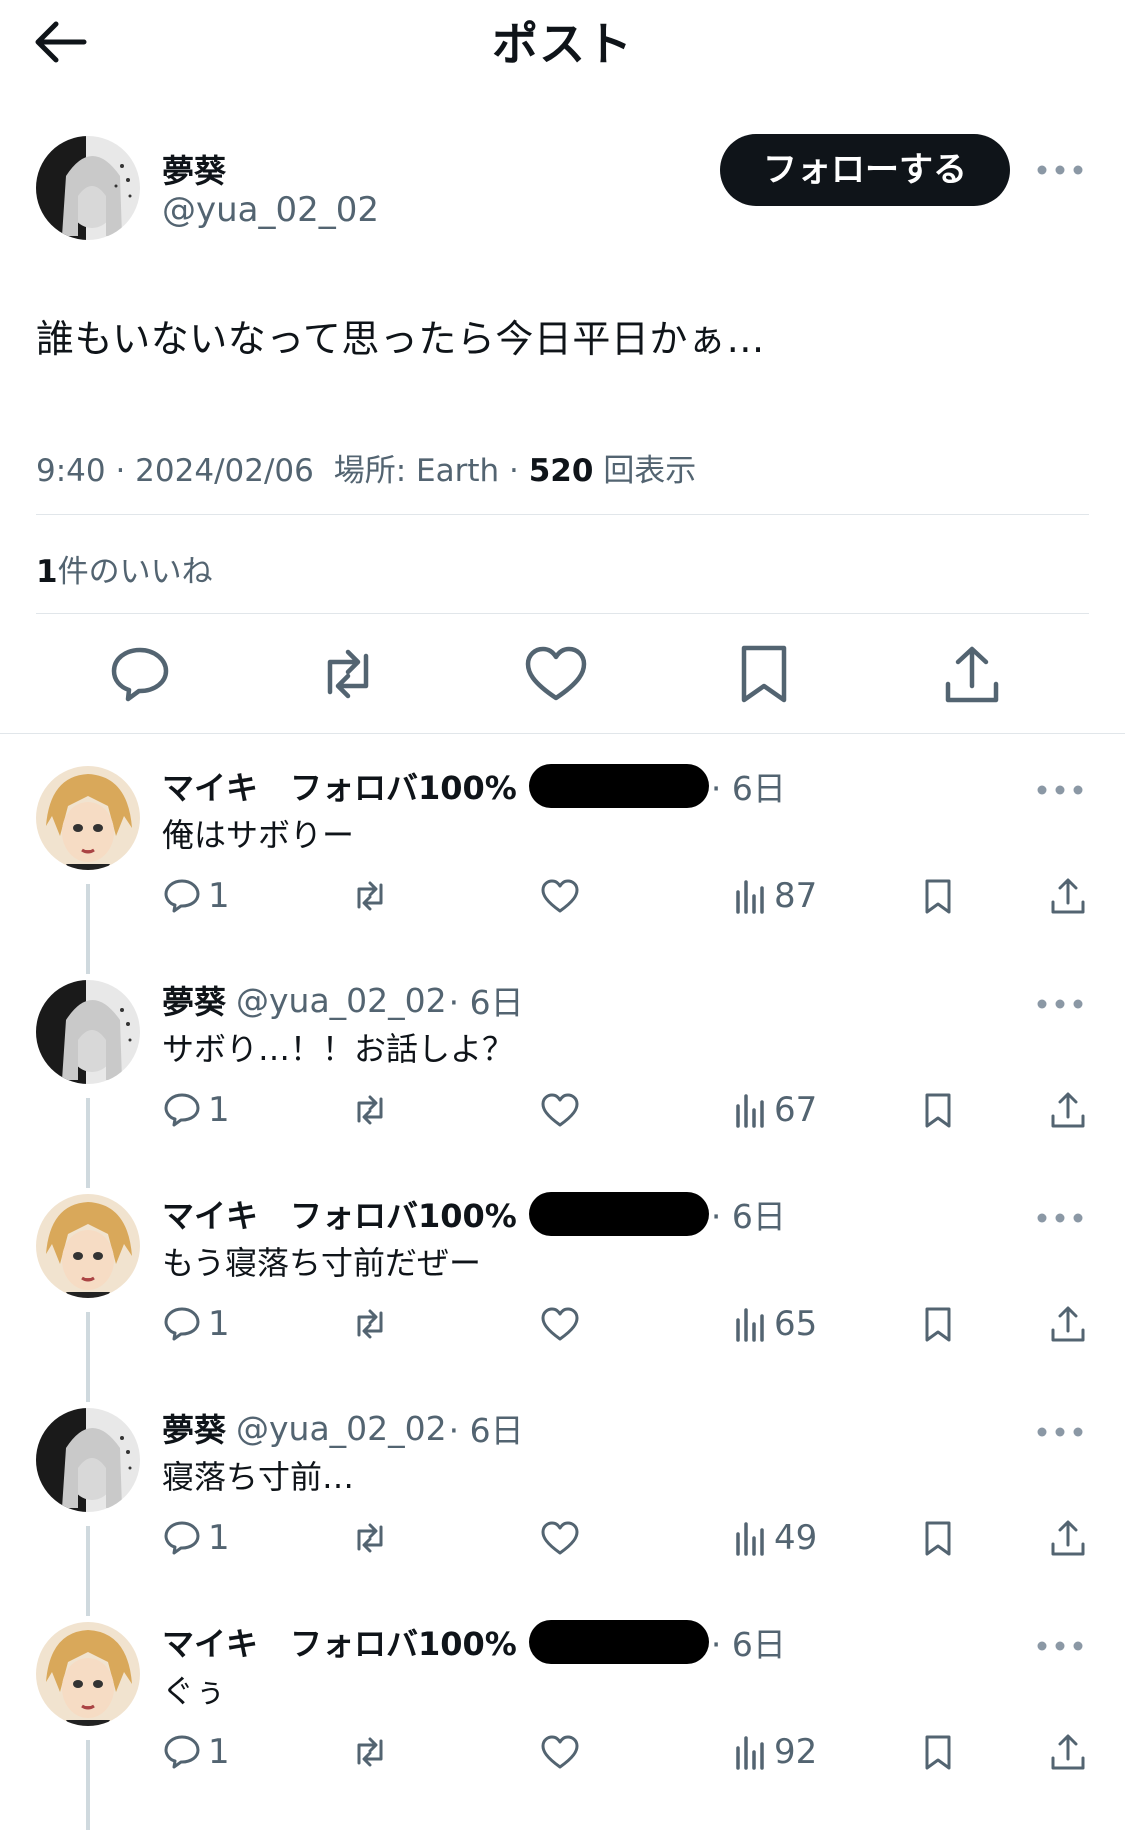 Image resolution: width=1125 pixels, height=1830 pixels. I want to click on reply-icon, so click(140, 674).